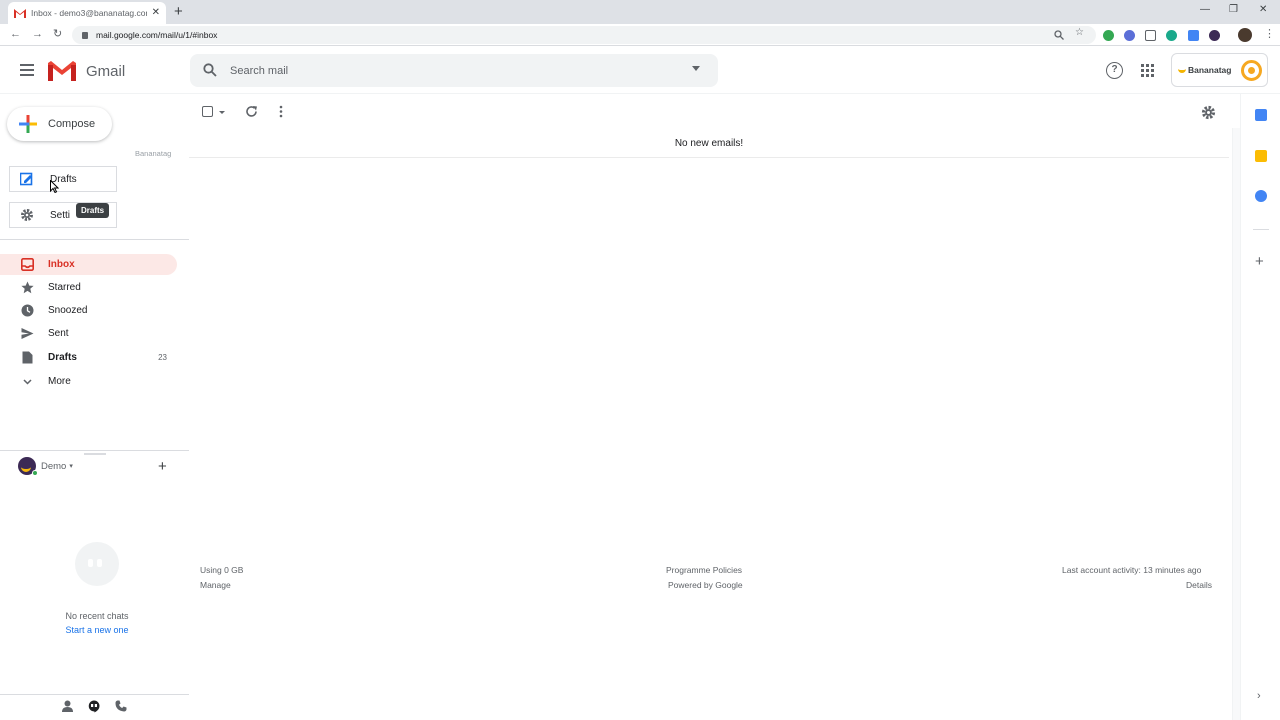  Describe the element at coordinates (88, 381) in the screenshot. I see `nav-item-more: More` at that location.